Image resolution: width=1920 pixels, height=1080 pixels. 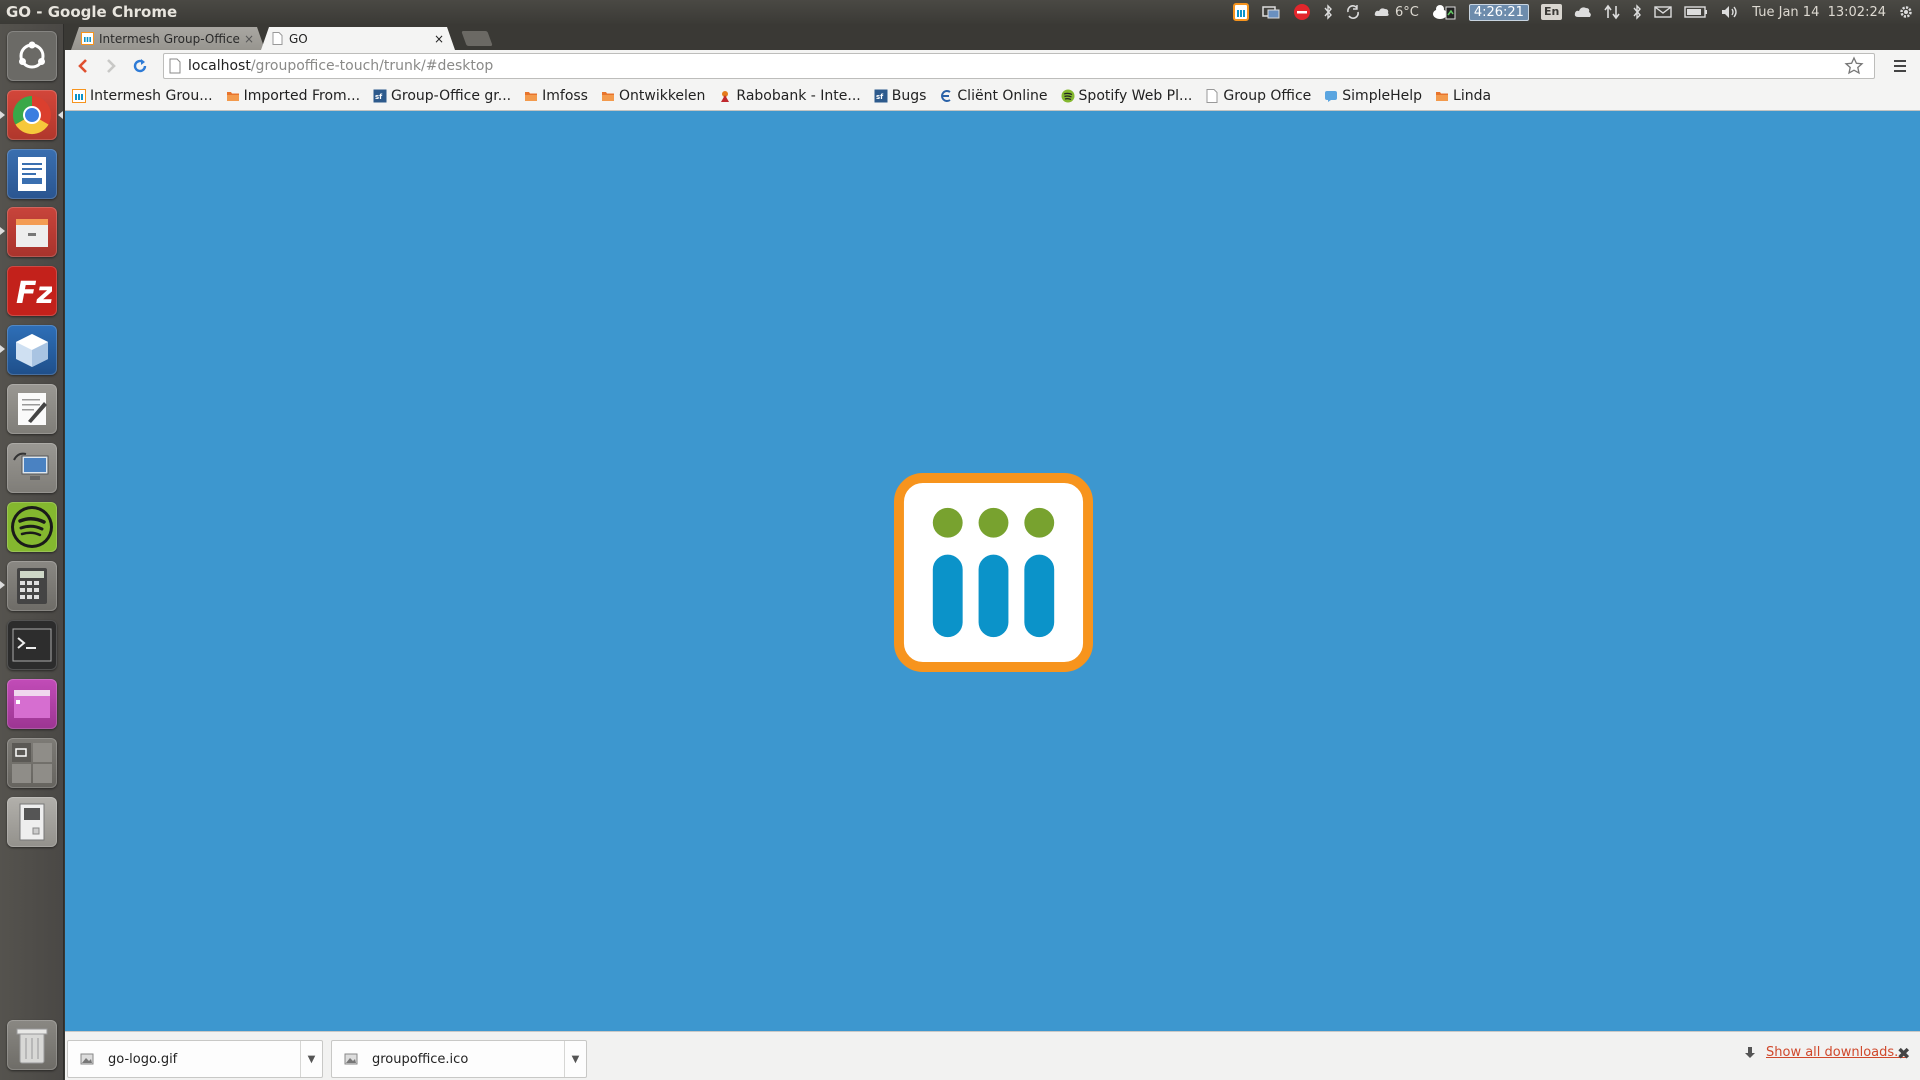 I want to click on calculator-icon, so click(x=32, y=586).